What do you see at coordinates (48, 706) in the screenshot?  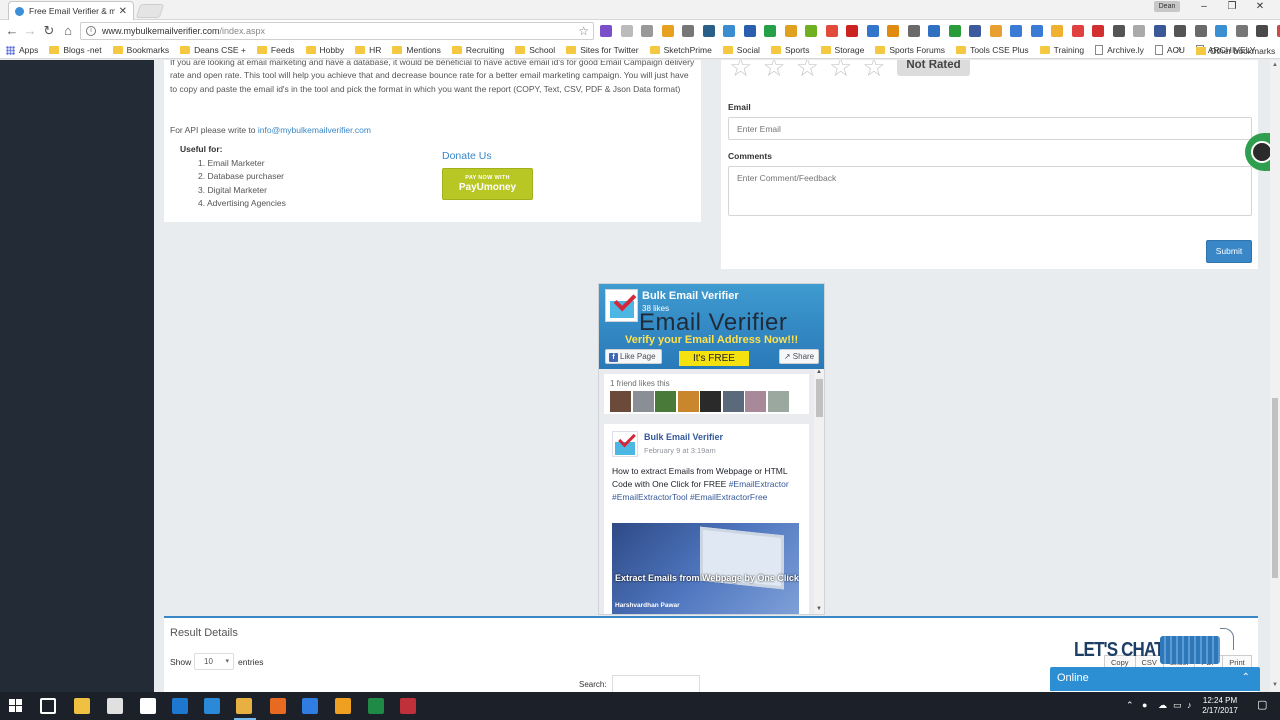 I see `task-view-icon` at bounding box center [48, 706].